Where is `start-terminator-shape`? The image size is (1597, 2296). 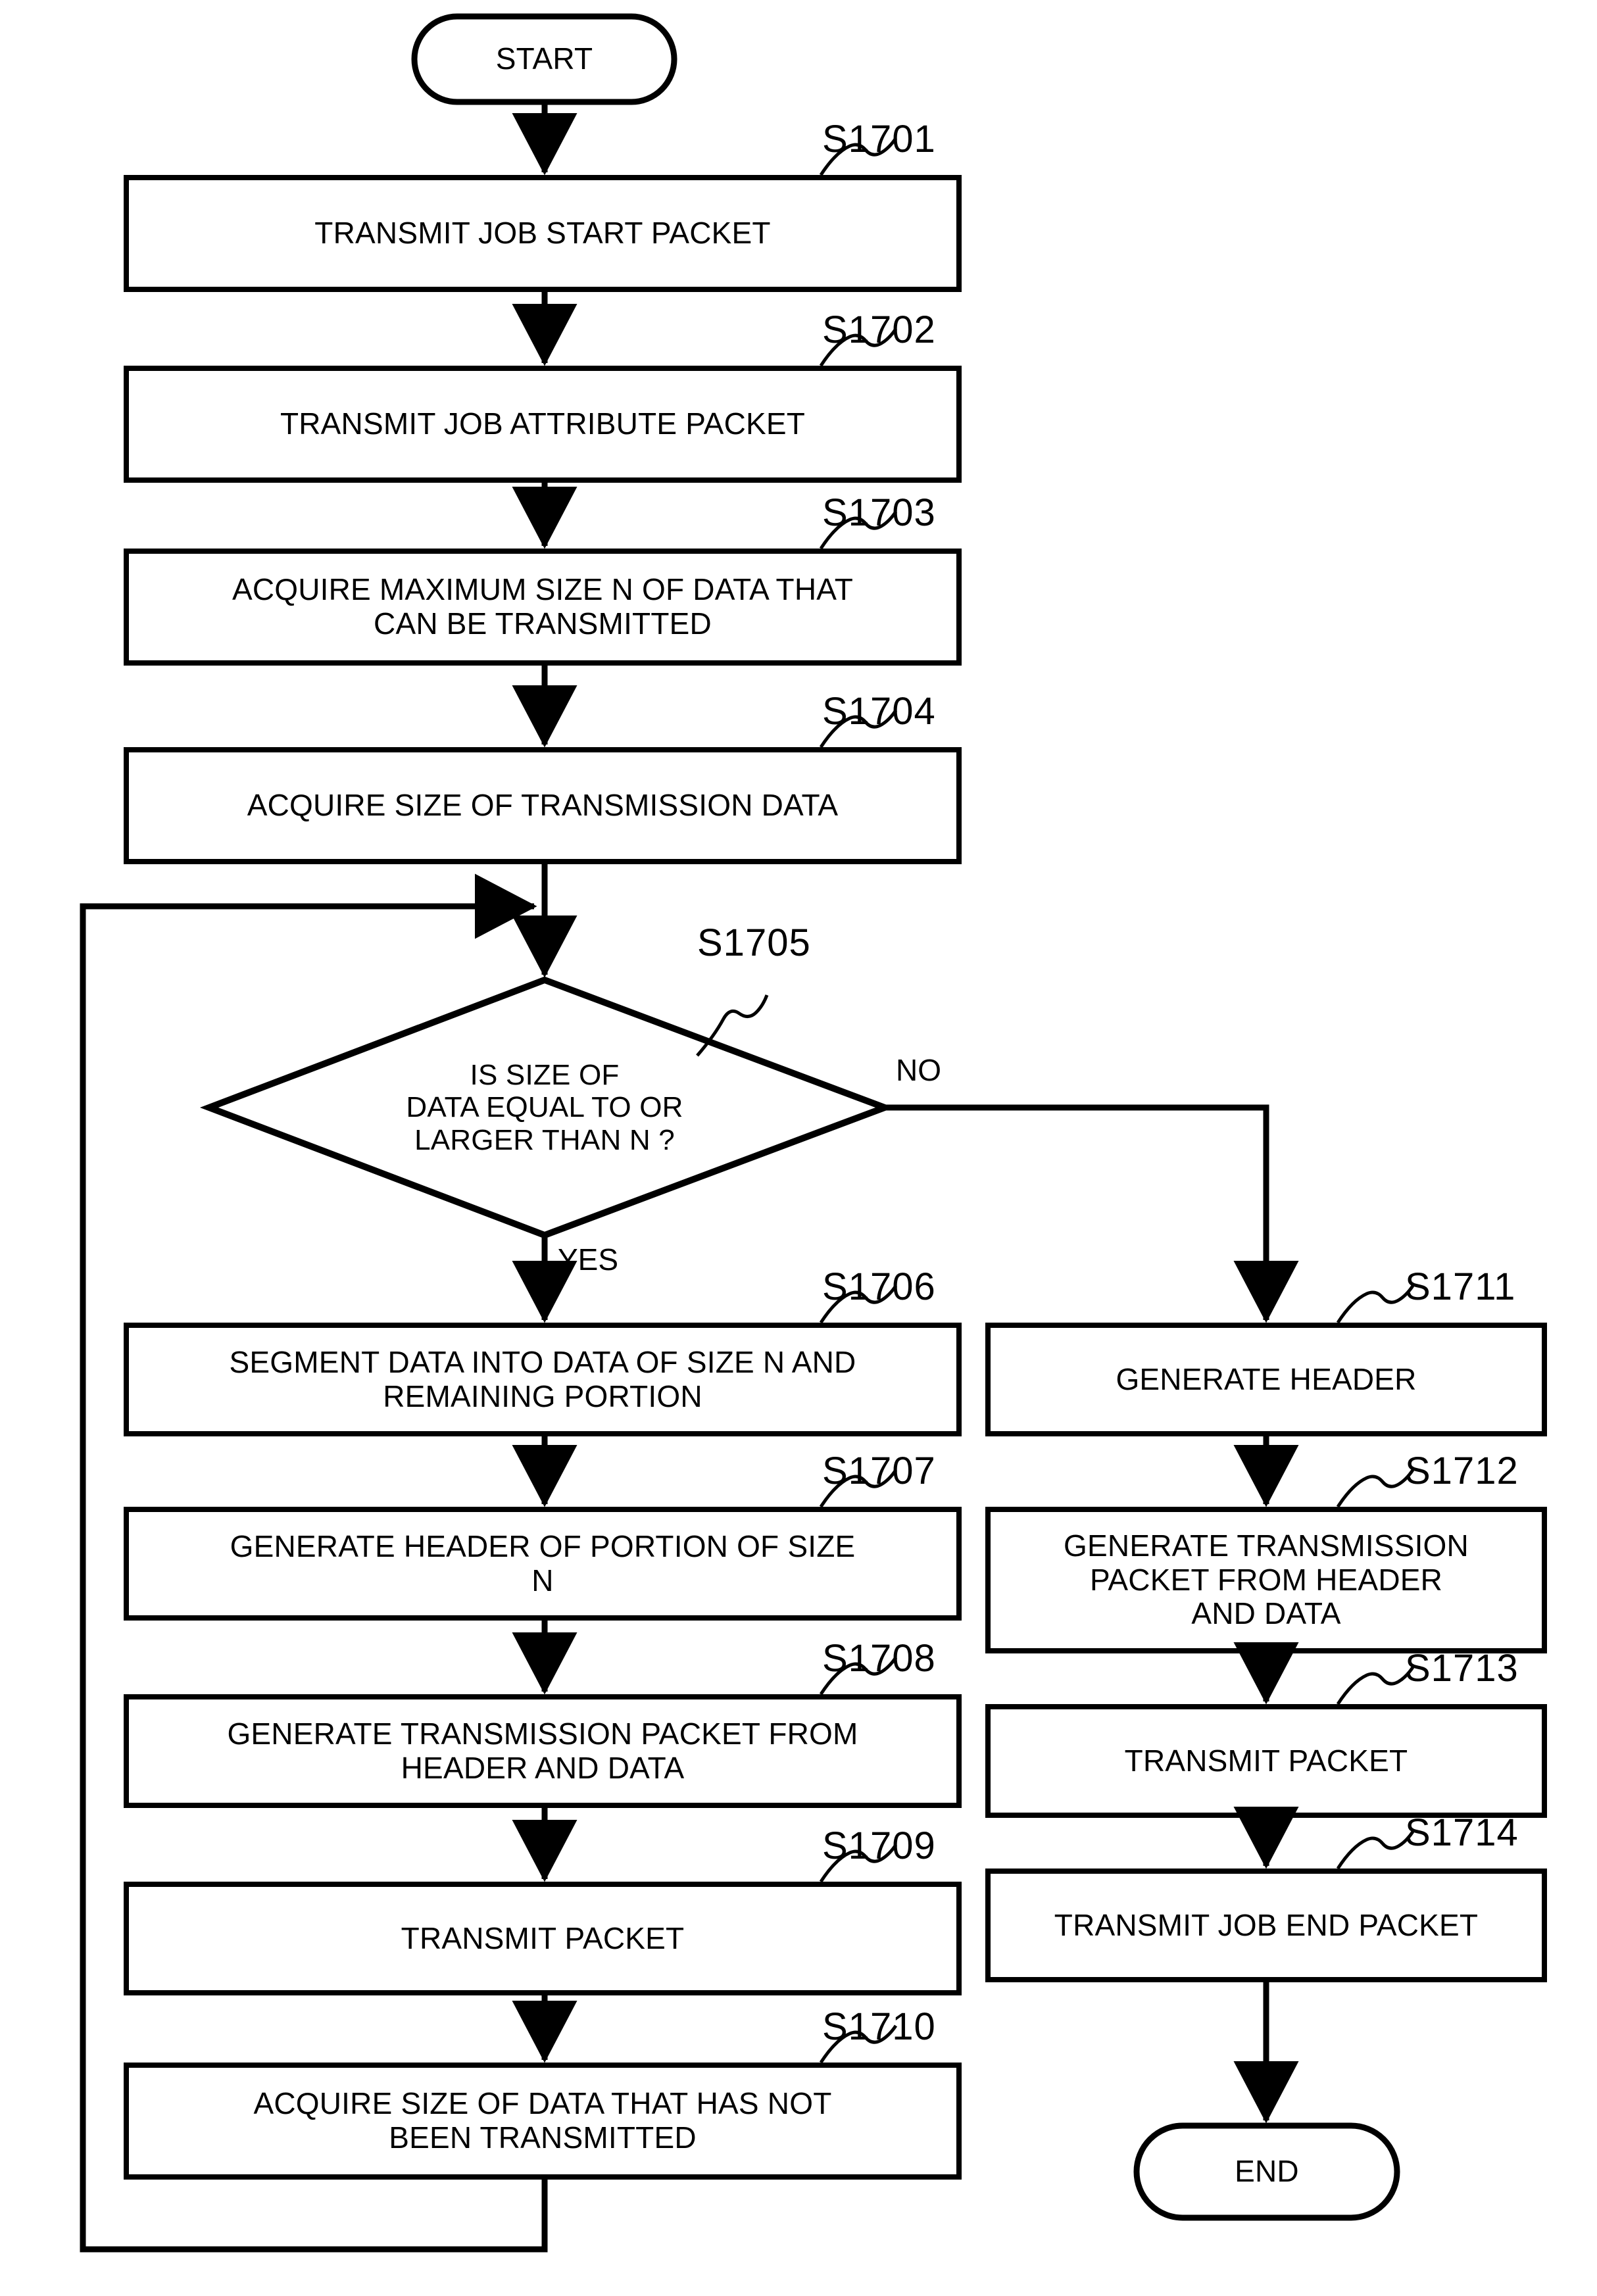
start-terminator-shape is located at coordinates (544, 59).